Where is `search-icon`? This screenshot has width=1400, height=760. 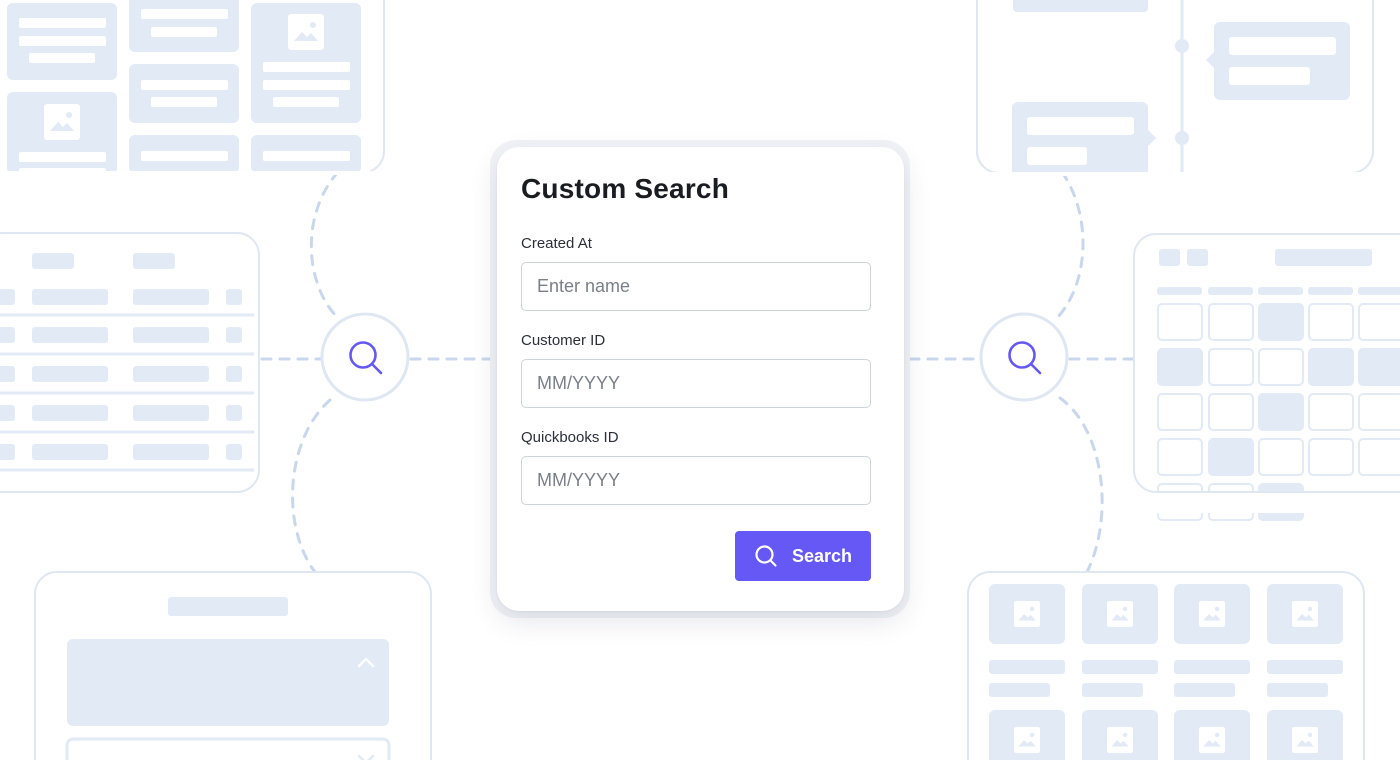
search-icon is located at coordinates (766, 556).